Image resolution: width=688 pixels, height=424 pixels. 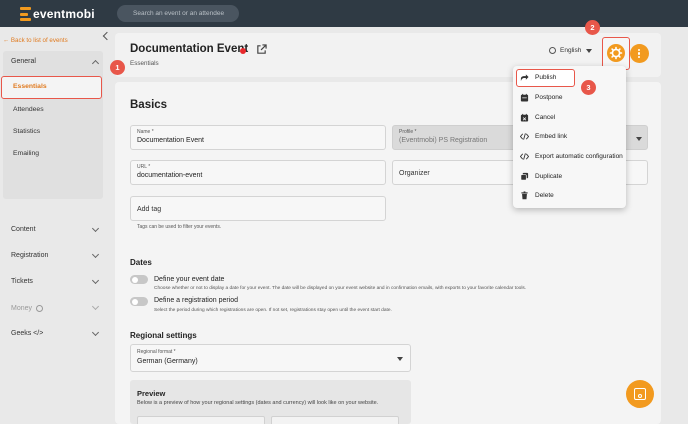 What do you see at coordinates (201, 420) in the screenshot?
I see `preview-date-box` at bounding box center [201, 420].